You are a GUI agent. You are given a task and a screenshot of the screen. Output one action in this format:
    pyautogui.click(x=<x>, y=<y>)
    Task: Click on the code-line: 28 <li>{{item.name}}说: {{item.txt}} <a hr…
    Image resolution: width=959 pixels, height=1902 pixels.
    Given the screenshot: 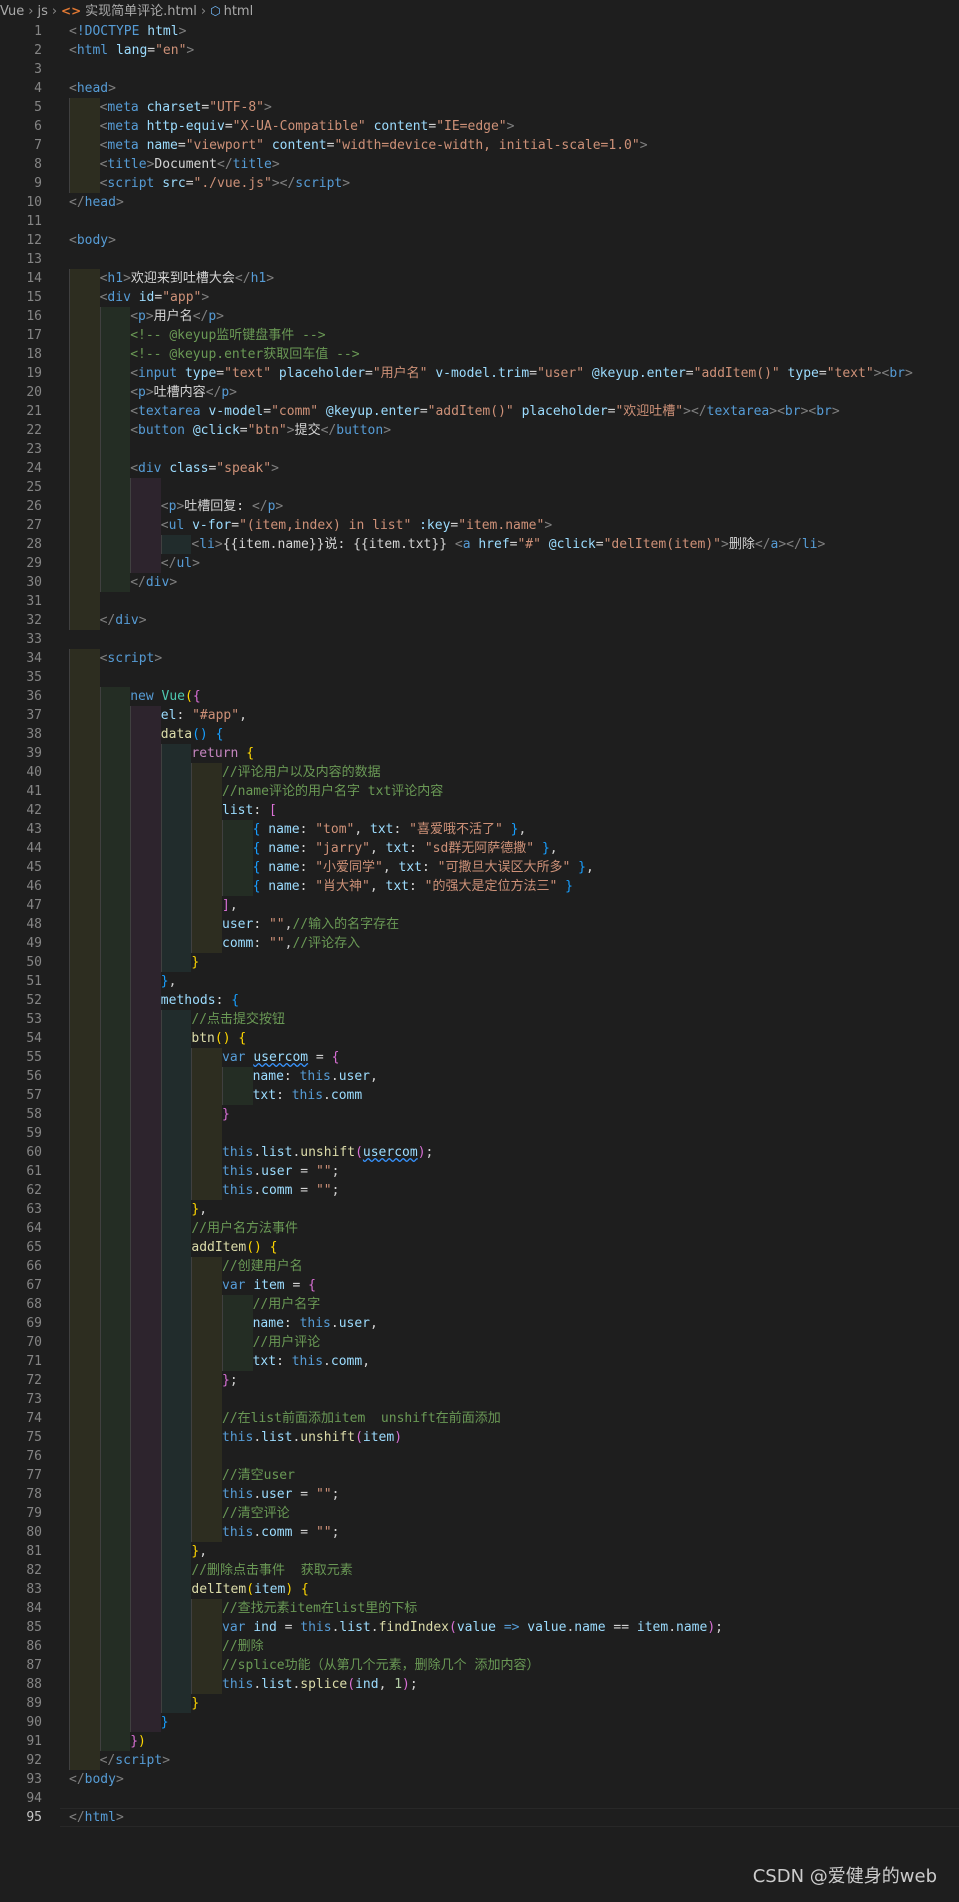 What is the action you would take?
    pyautogui.click(x=479, y=544)
    